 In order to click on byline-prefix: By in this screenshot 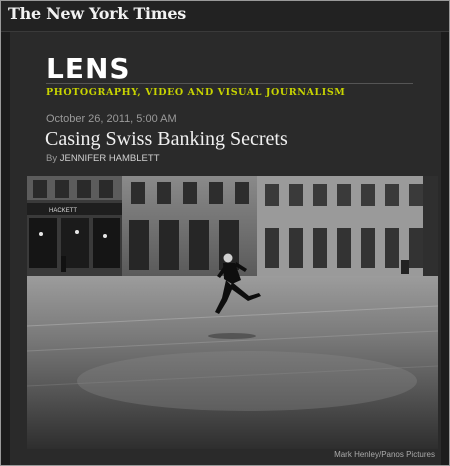, I will do `click(52, 158)`.